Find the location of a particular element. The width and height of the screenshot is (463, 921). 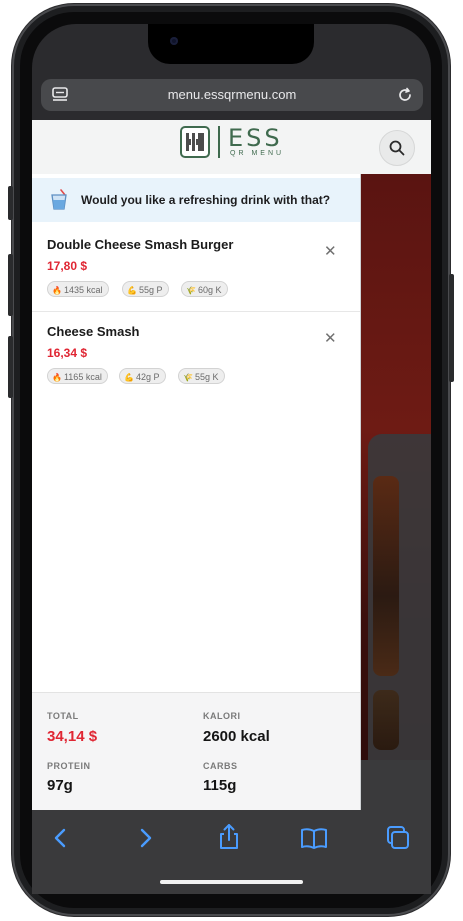

protein-value: 42g P is located at coordinates (147, 377).